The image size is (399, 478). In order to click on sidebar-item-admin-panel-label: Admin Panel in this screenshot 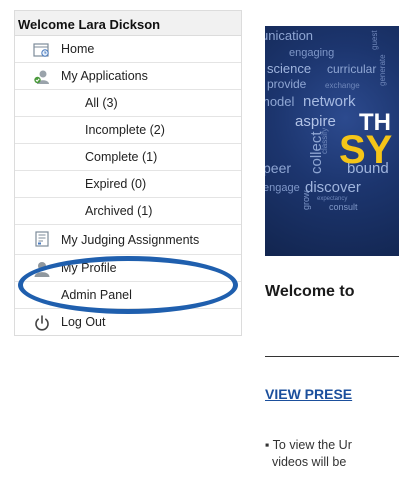, I will do `click(96, 295)`.